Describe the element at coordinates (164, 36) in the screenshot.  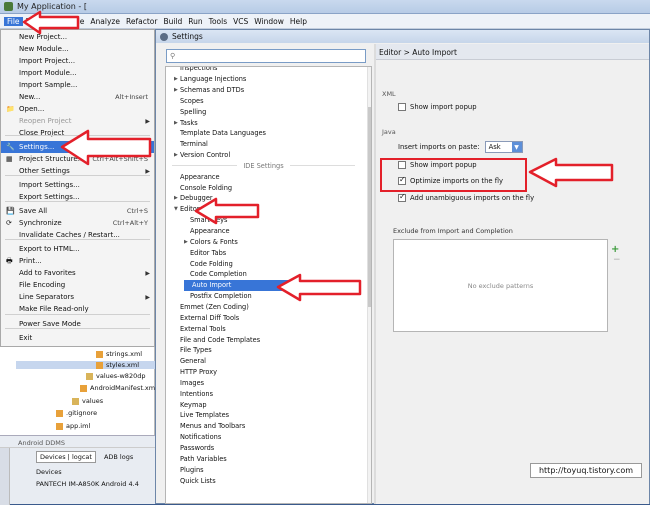
I see `settings-icon` at that location.